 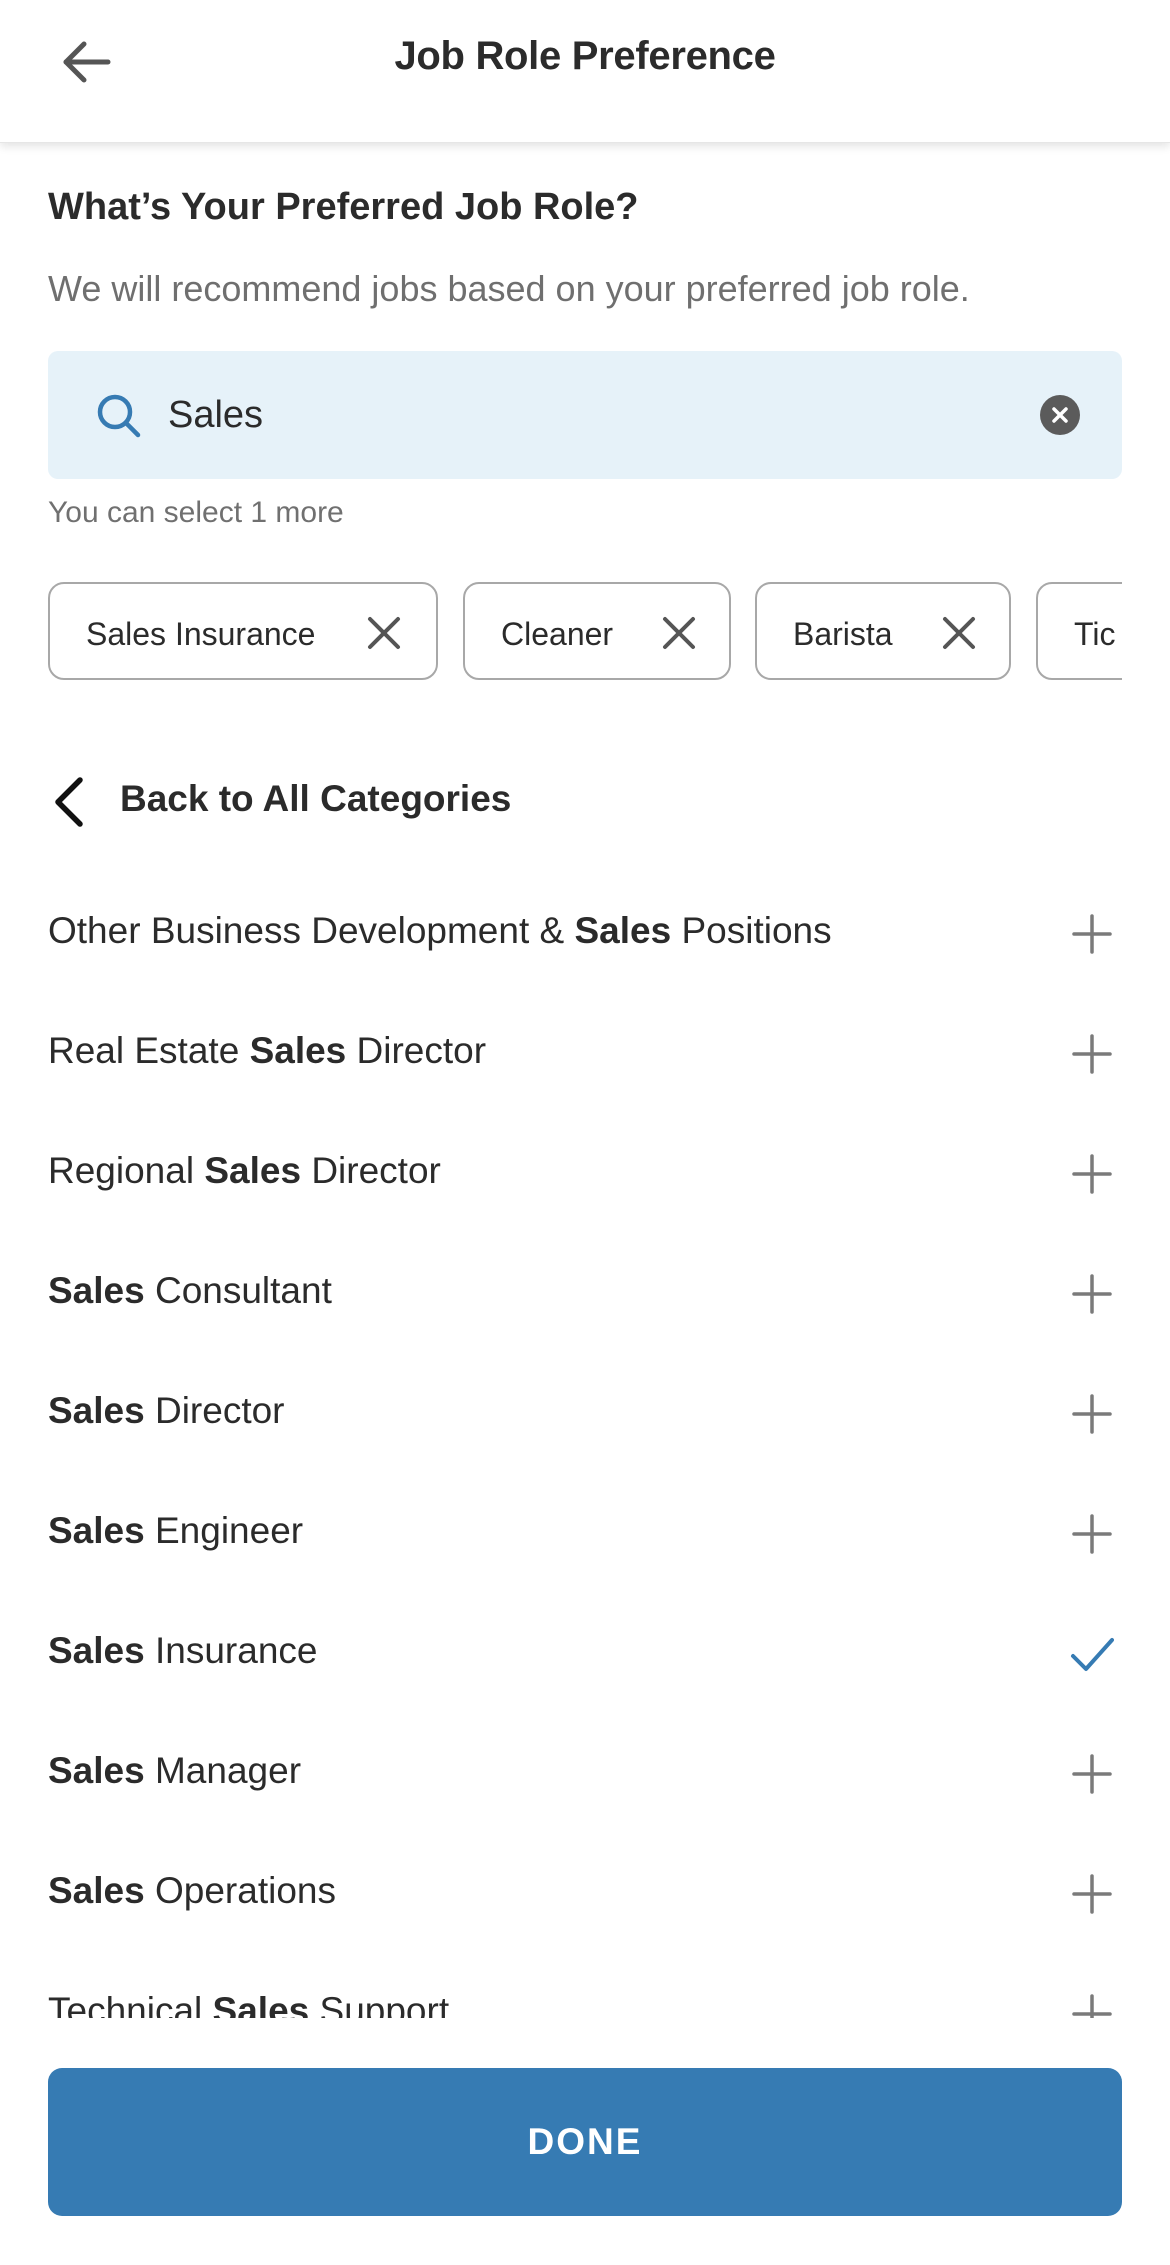 What do you see at coordinates (119, 416) in the screenshot?
I see `search-icon` at bounding box center [119, 416].